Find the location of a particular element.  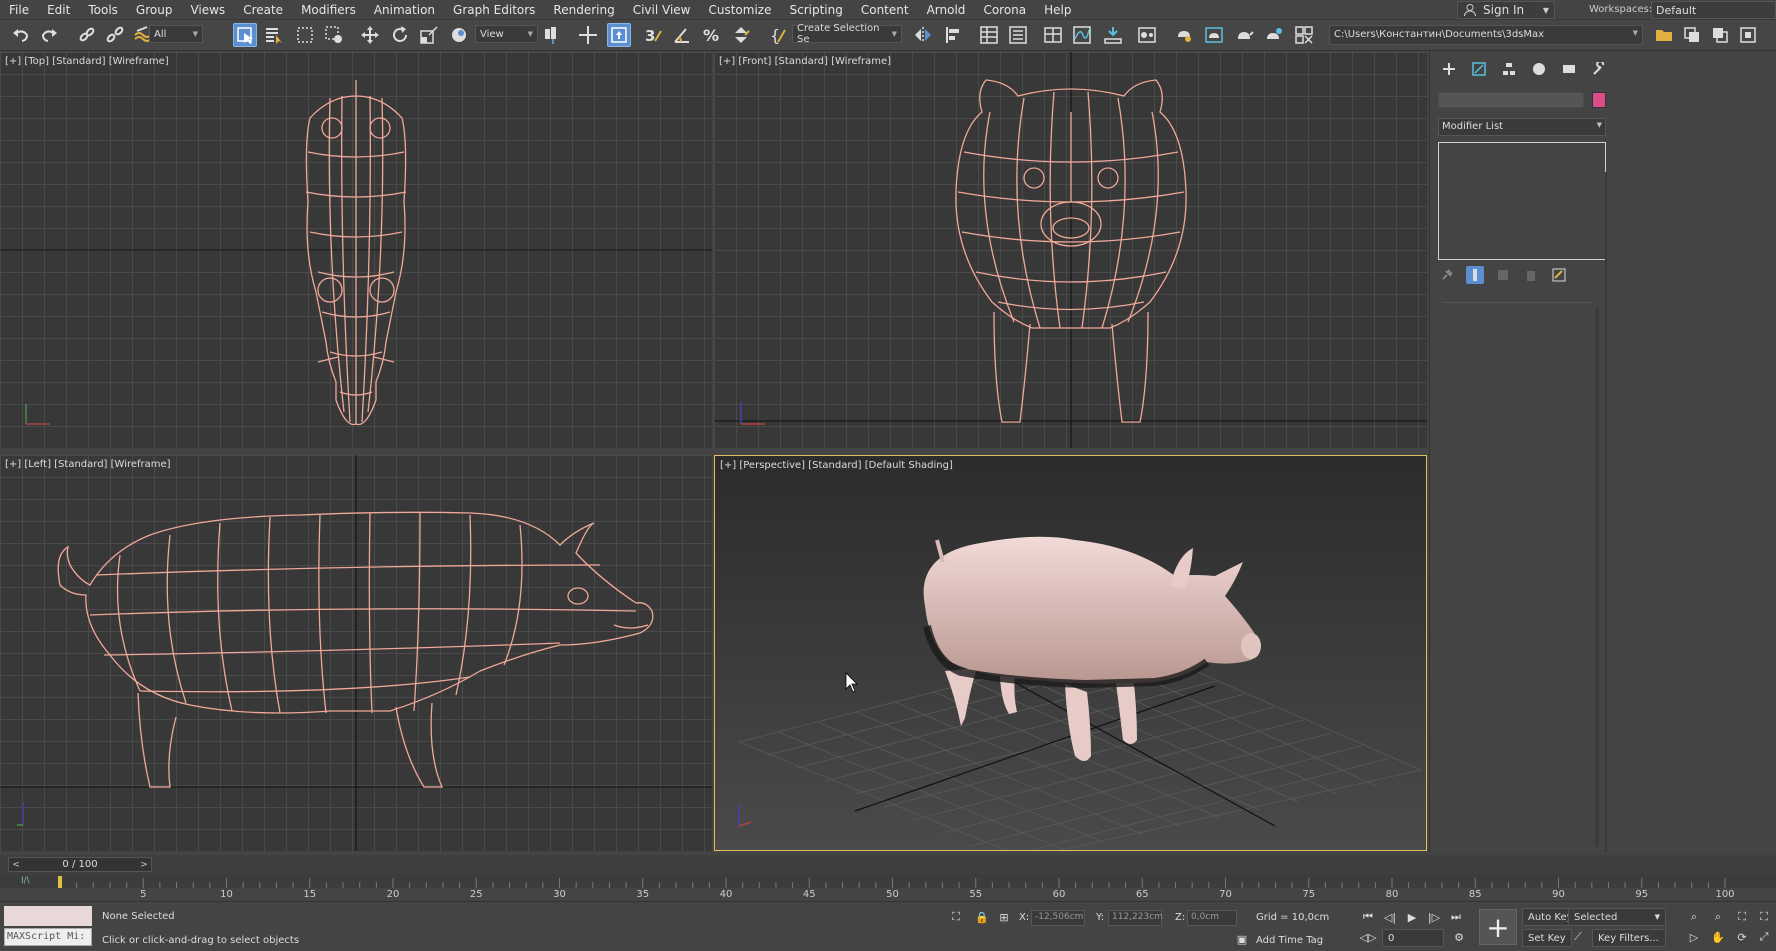

redo-button is located at coordinates (49, 35).